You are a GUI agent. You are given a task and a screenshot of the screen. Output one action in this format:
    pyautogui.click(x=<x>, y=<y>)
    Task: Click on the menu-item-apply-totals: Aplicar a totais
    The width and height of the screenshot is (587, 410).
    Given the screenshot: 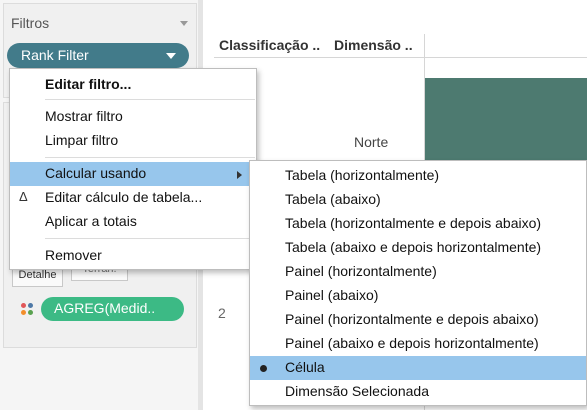 What is the action you would take?
    pyautogui.click(x=133, y=222)
    